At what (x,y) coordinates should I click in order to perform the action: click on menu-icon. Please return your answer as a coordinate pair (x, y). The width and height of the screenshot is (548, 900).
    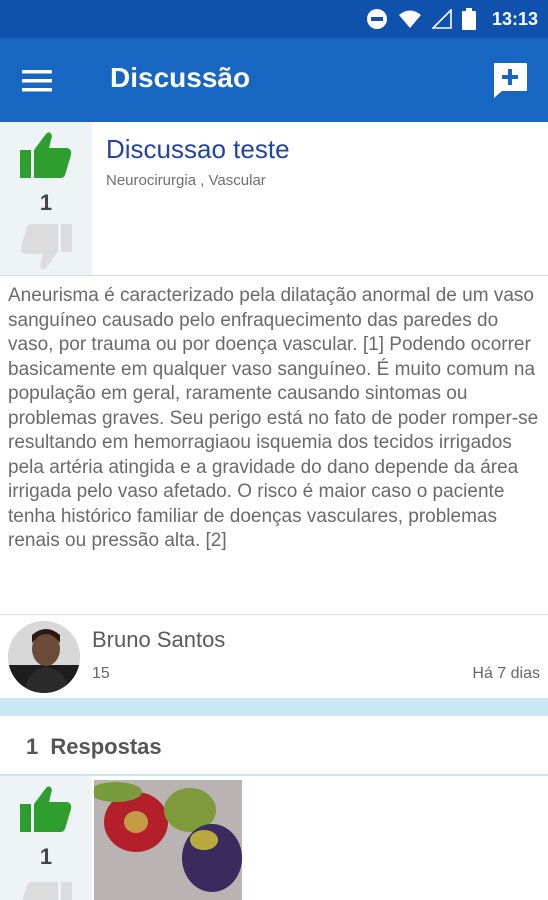
    Looking at the image, I should click on (37, 81).